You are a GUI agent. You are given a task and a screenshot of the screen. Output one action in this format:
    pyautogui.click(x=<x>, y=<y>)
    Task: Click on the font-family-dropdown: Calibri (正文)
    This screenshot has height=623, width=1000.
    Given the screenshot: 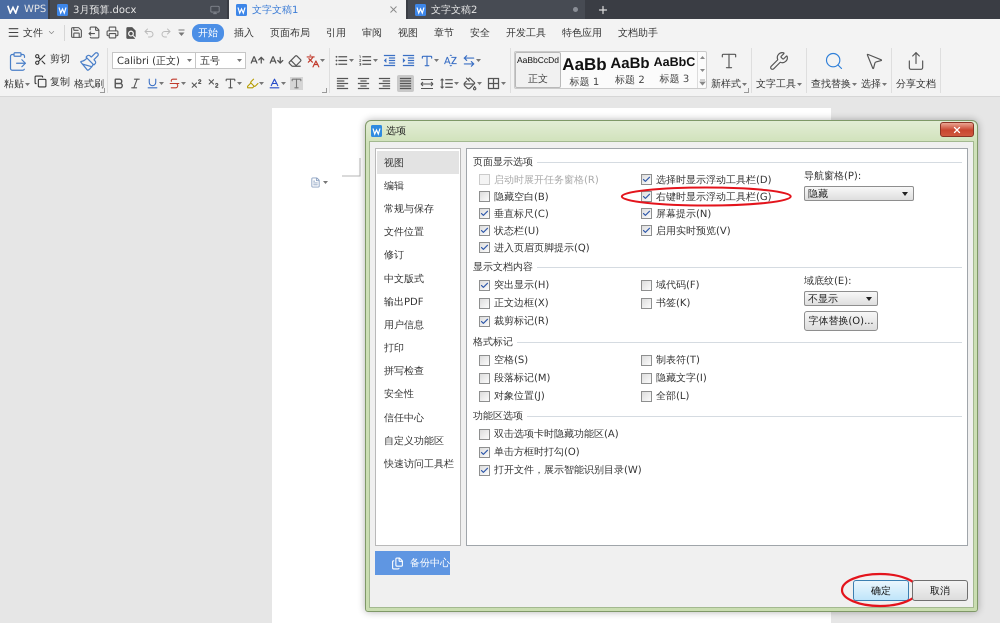 What is the action you would take?
    pyautogui.click(x=154, y=60)
    